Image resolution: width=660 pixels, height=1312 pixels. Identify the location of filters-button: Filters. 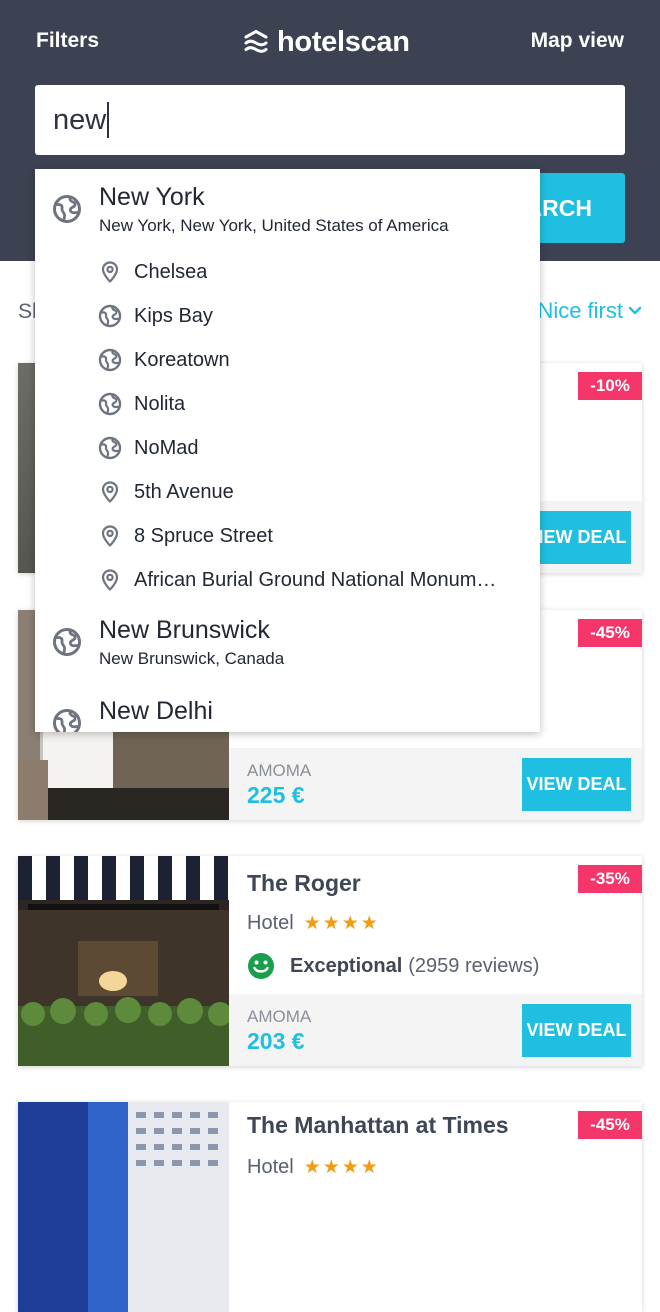
(67, 41).